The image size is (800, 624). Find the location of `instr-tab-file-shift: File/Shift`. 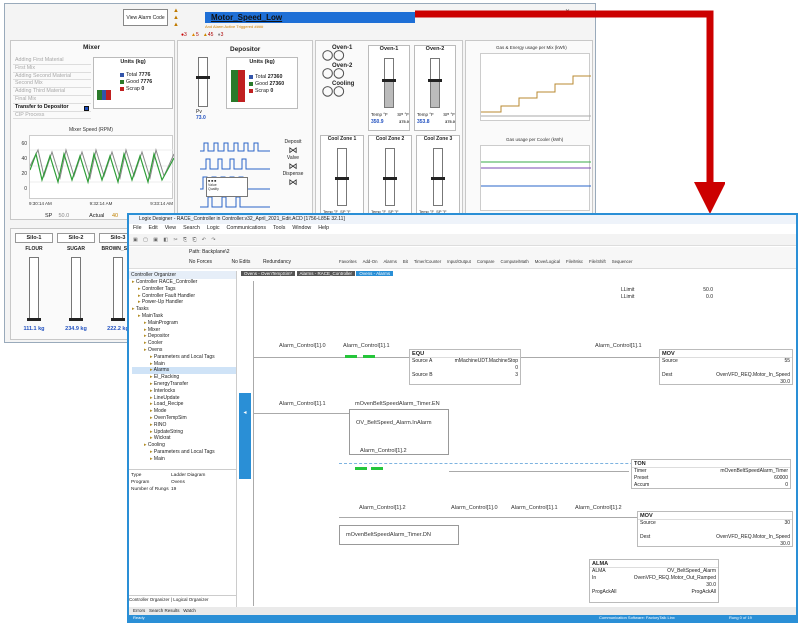

instr-tab-file-shift: File/Shift is located at coordinates (597, 261).